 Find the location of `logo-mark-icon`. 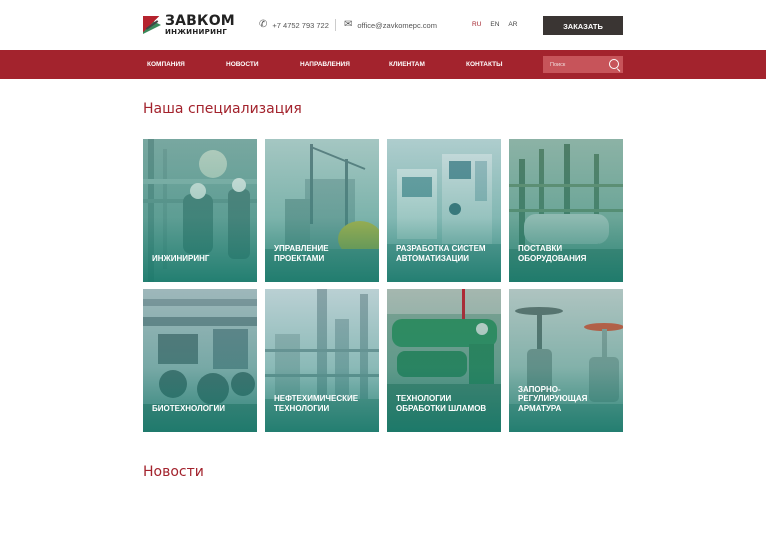

logo-mark-icon is located at coordinates (152, 25).